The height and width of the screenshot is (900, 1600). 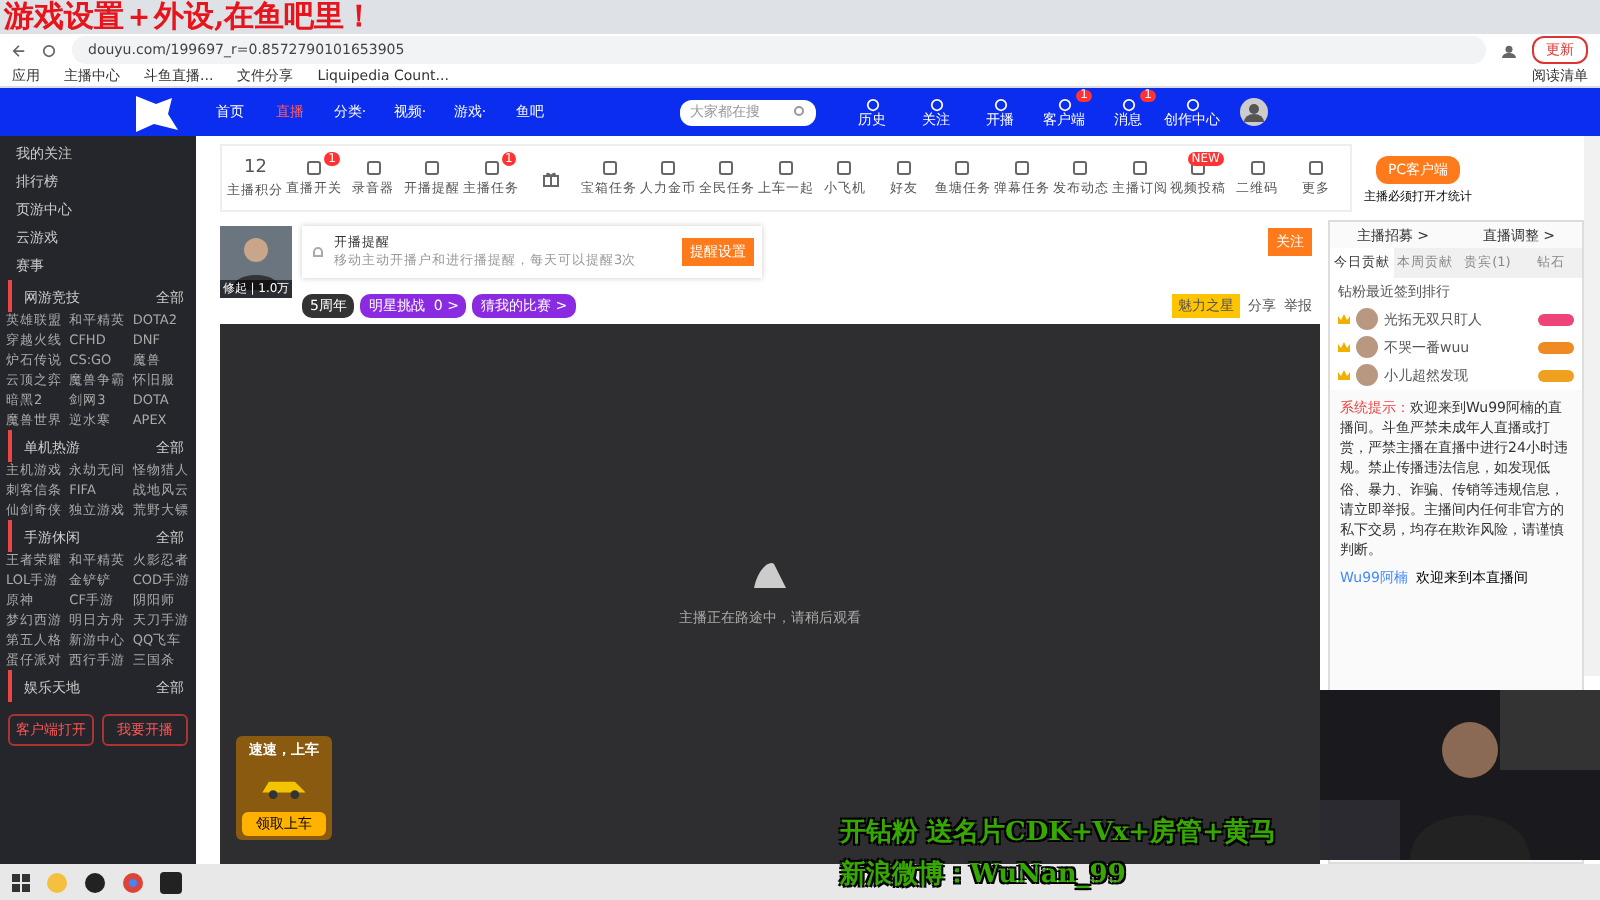 I want to click on profile-icon, so click(x=1509, y=50).